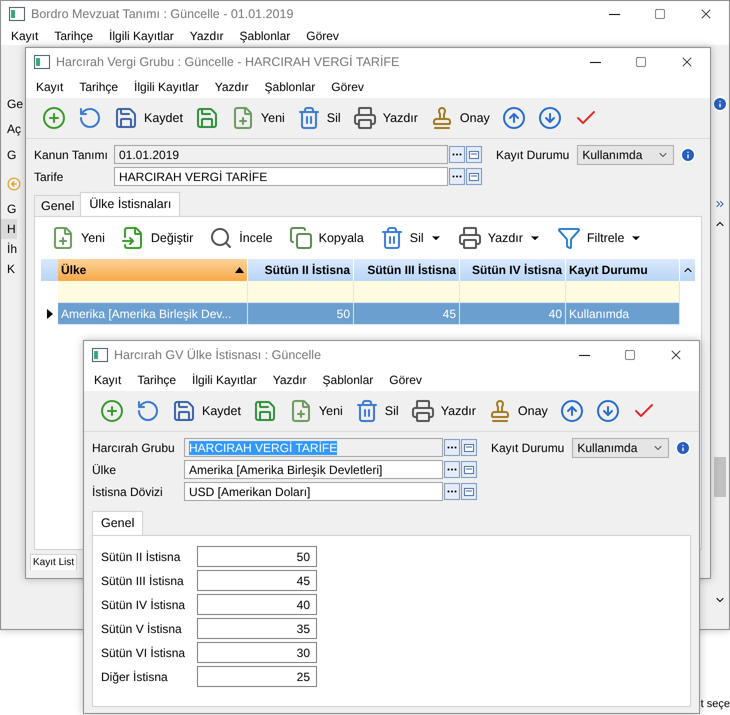  What do you see at coordinates (301, 314) in the screenshot?
I see `table-cell: 50` at bounding box center [301, 314].